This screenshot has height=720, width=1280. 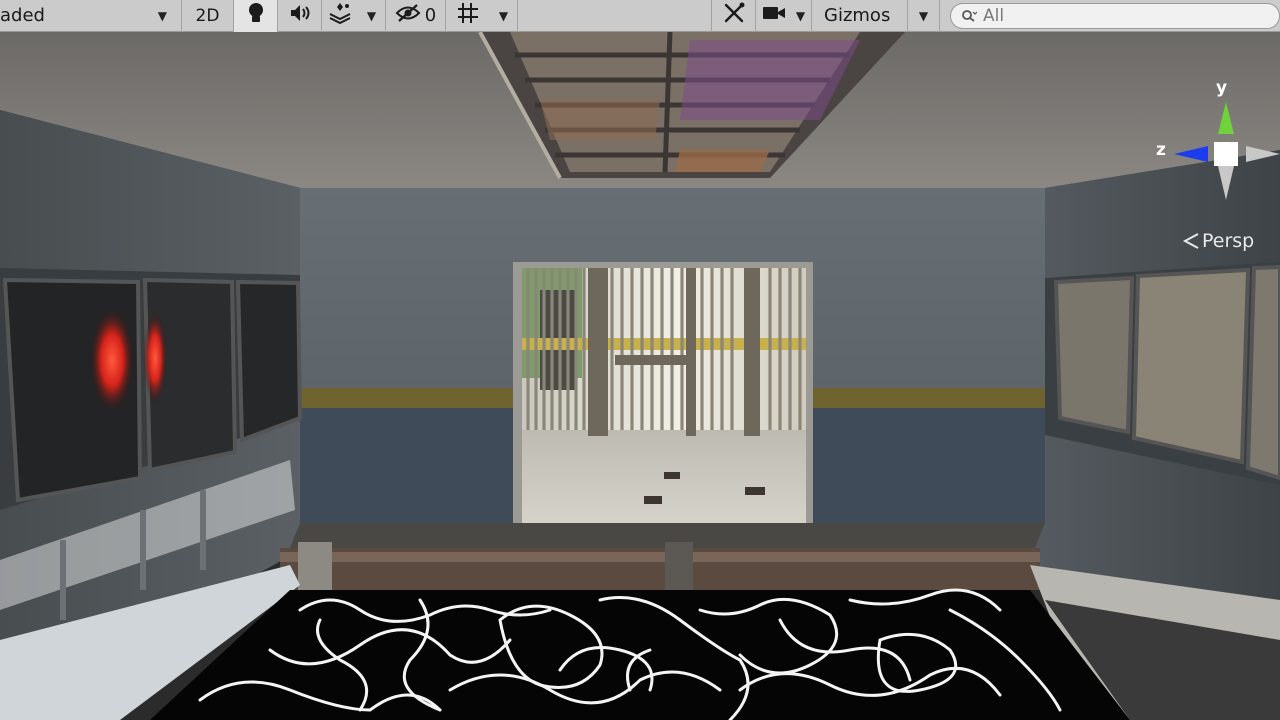 I want to click on grid-dropdown: ▼, so click(x=504, y=16).